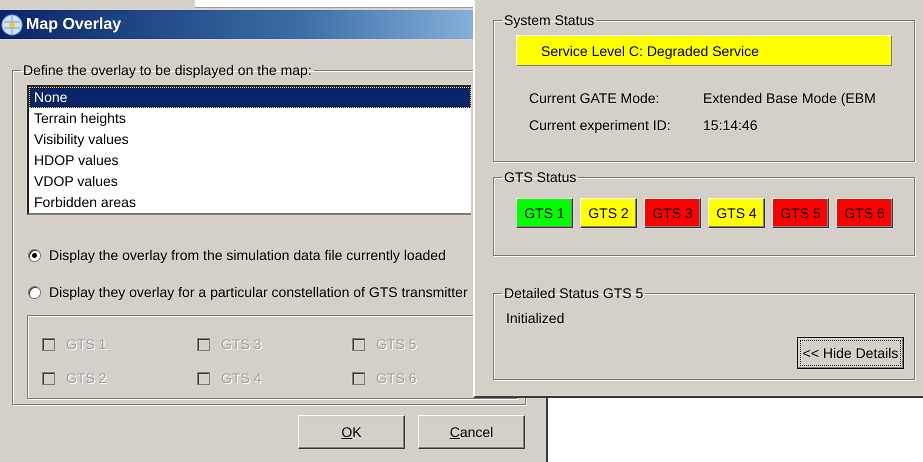 This screenshot has width=923, height=462. I want to click on list-item: None, so click(250, 97).